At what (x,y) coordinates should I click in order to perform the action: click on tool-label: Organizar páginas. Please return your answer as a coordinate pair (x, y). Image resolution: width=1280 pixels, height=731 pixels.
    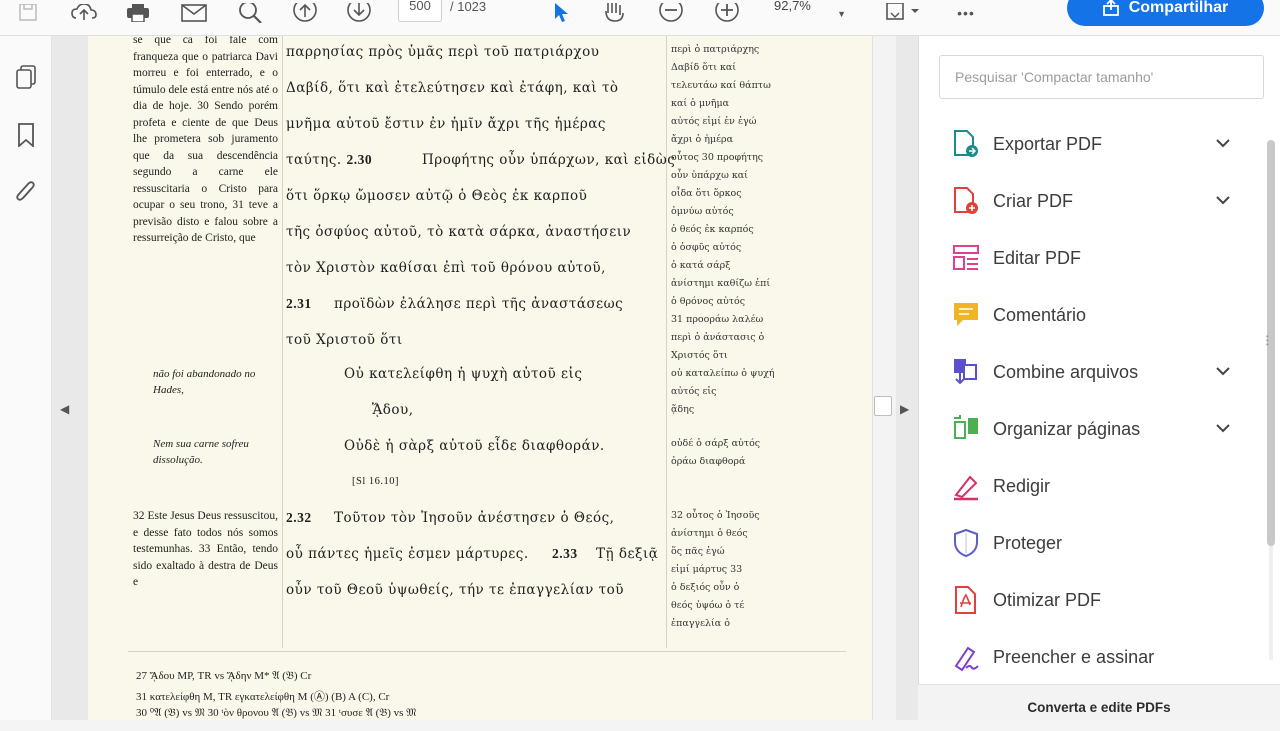
    Looking at the image, I should click on (1067, 428).